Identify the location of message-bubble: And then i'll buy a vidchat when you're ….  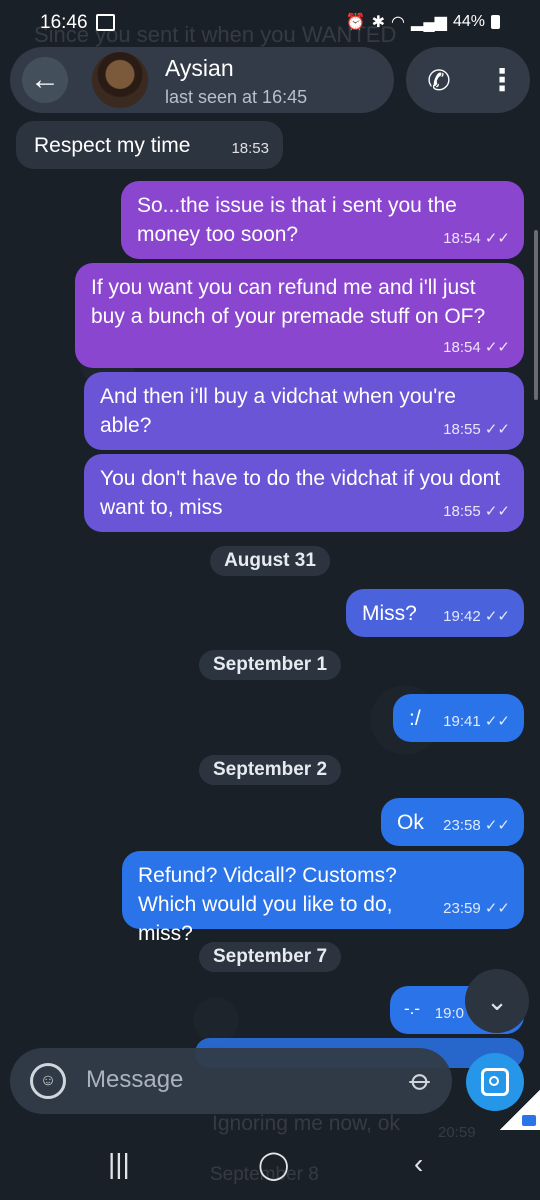
(304, 411).